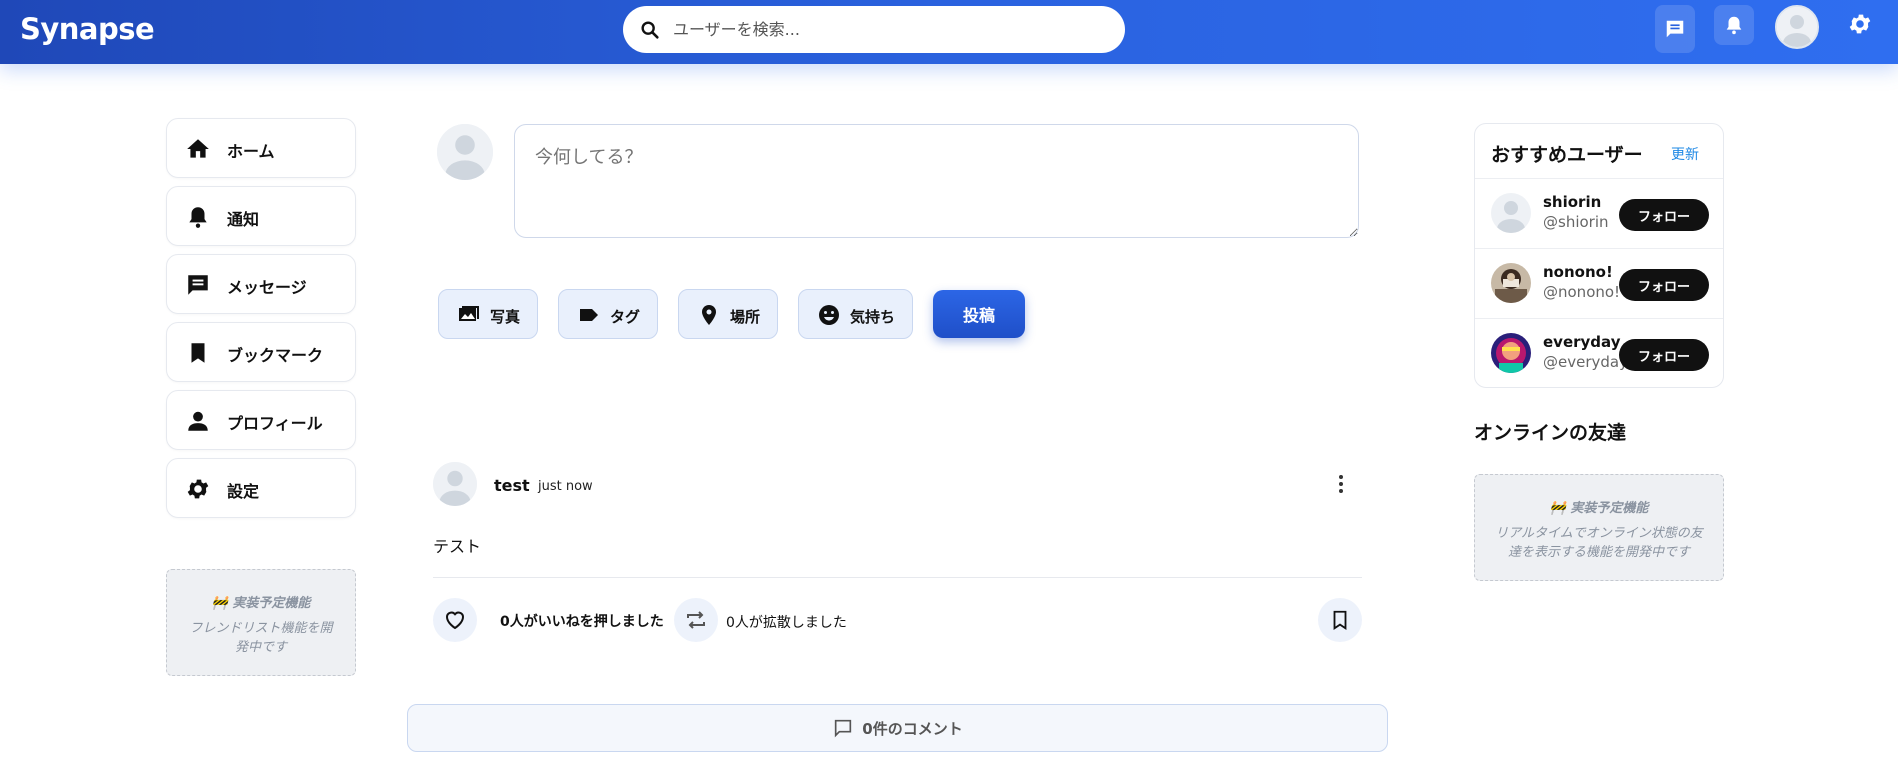  Describe the element at coordinates (625, 317) in the screenshot. I see `chip-label: タグ` at that location.